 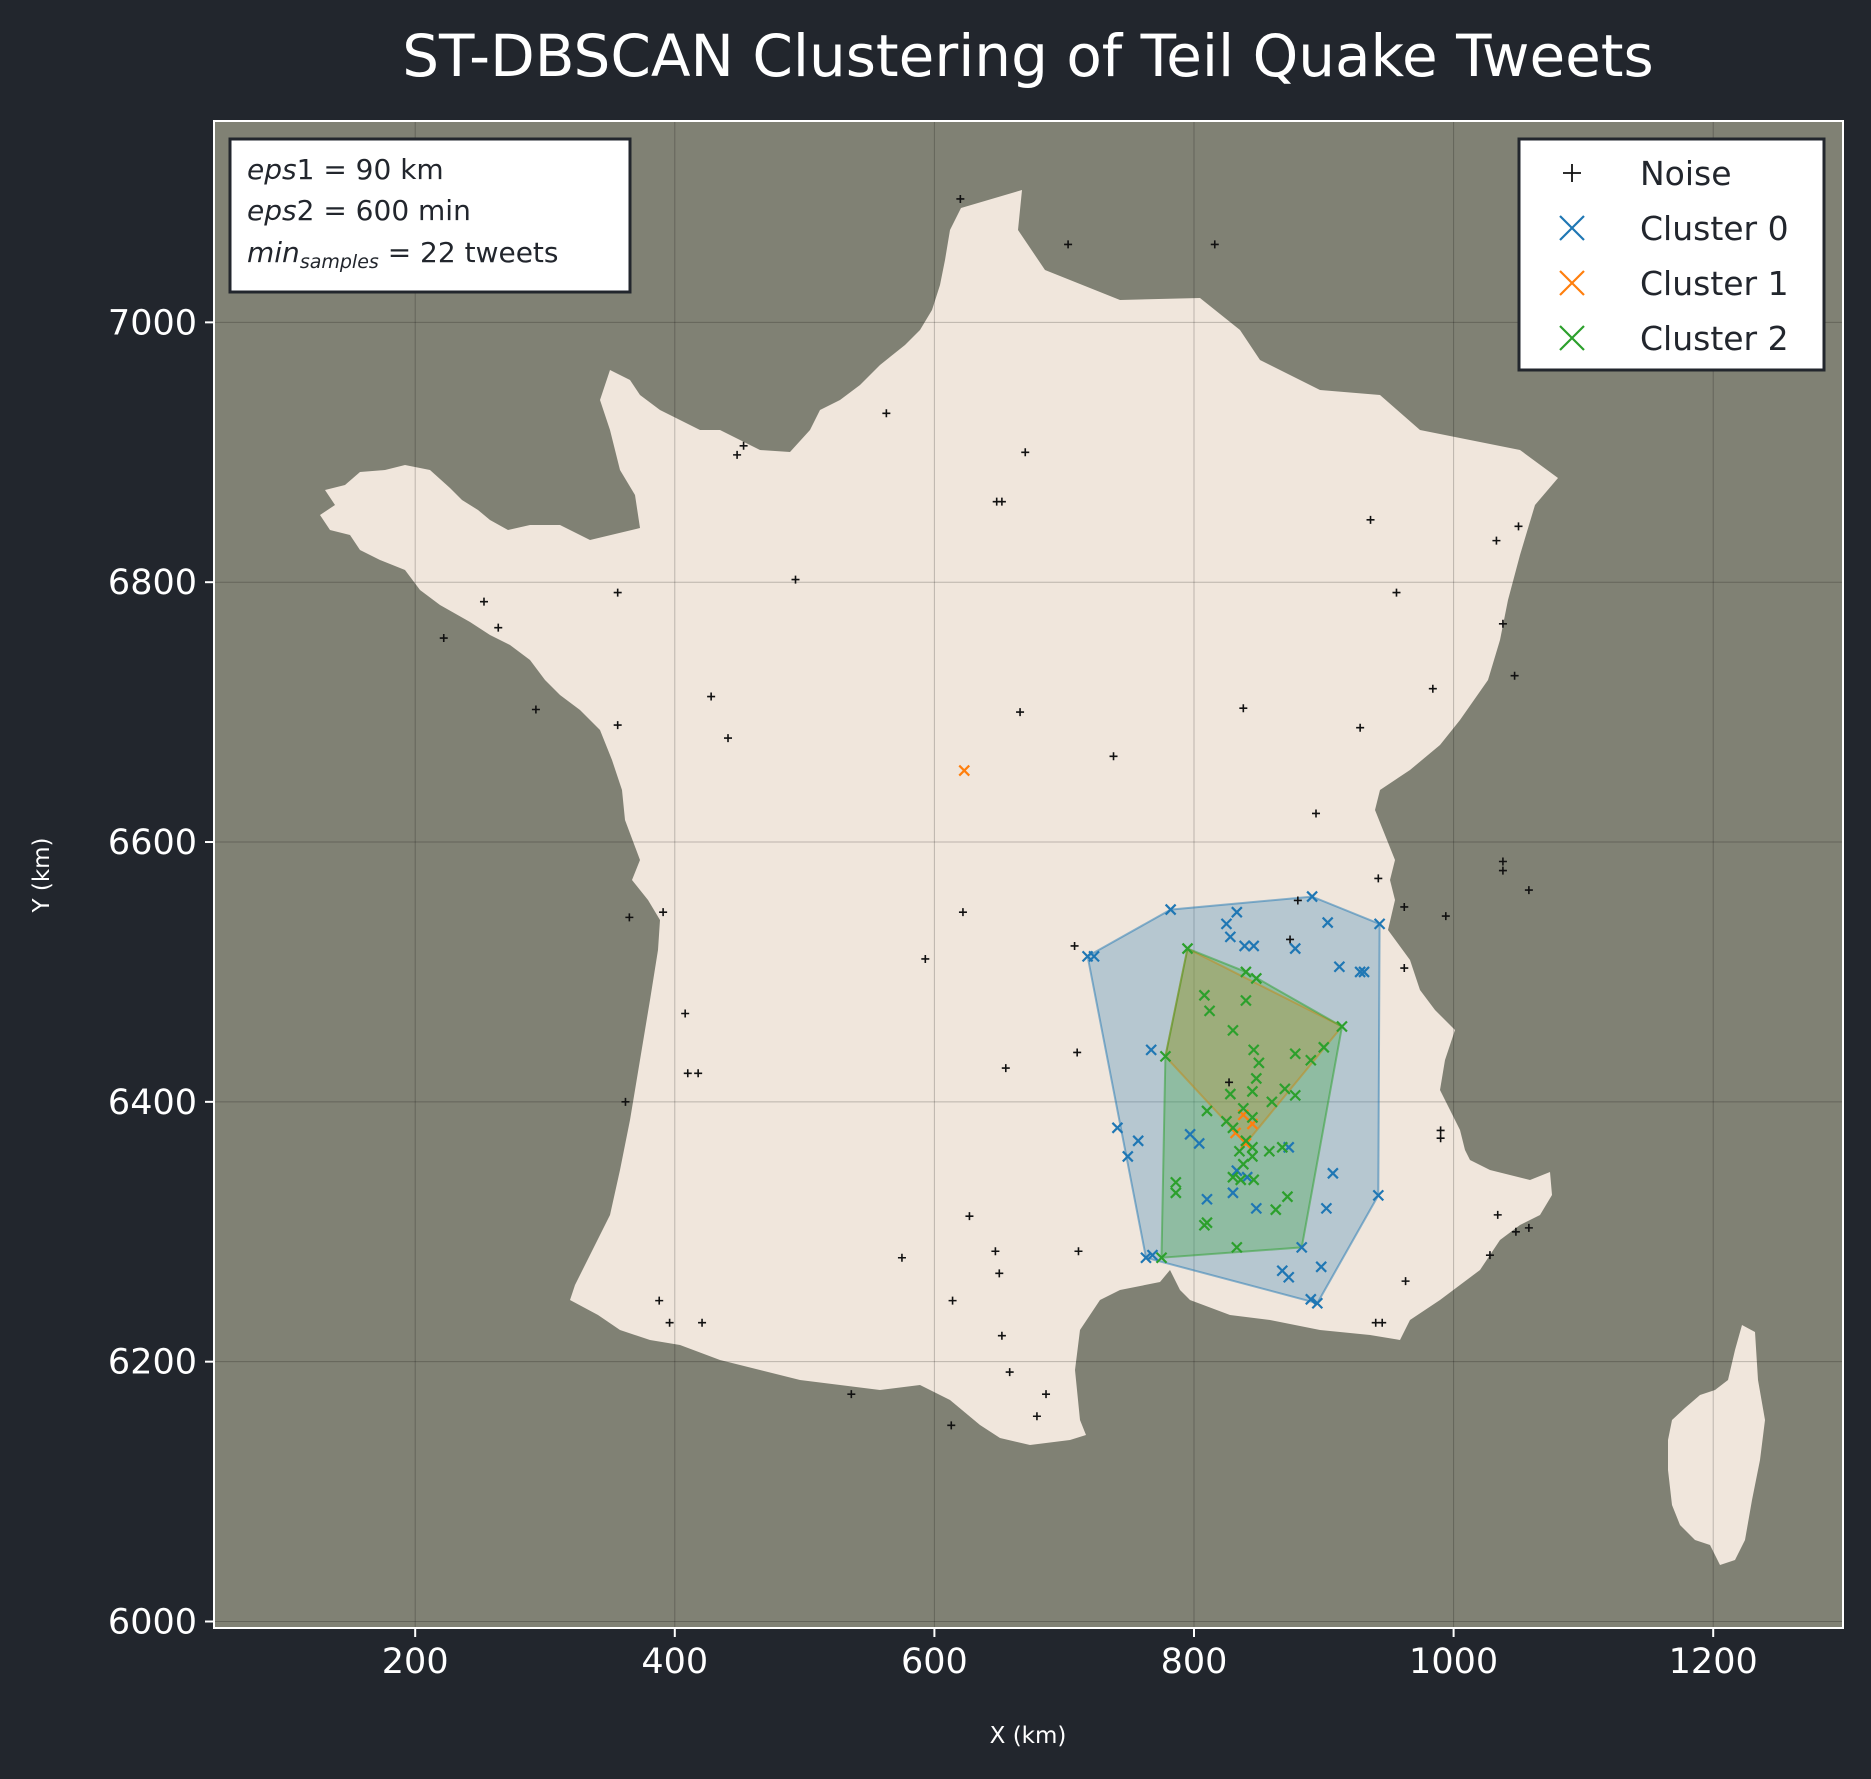 What do you see at coordinates (1714, 228) in the screenshot?
I see `legend-label-cluster-0: Cluster 0` at bounding box center [1714, 228].